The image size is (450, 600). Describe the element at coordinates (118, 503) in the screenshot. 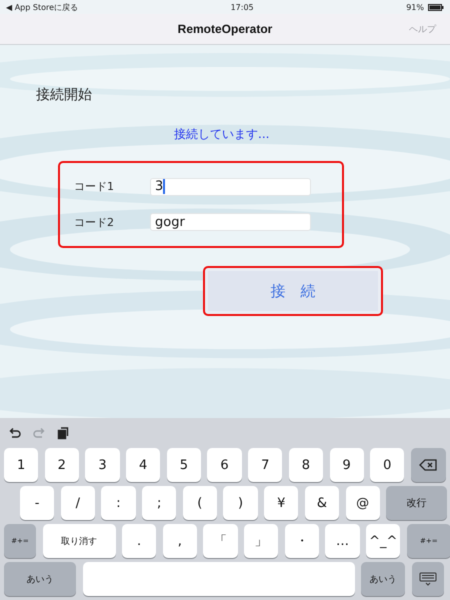

I see `keyboard-key: :` at that location.